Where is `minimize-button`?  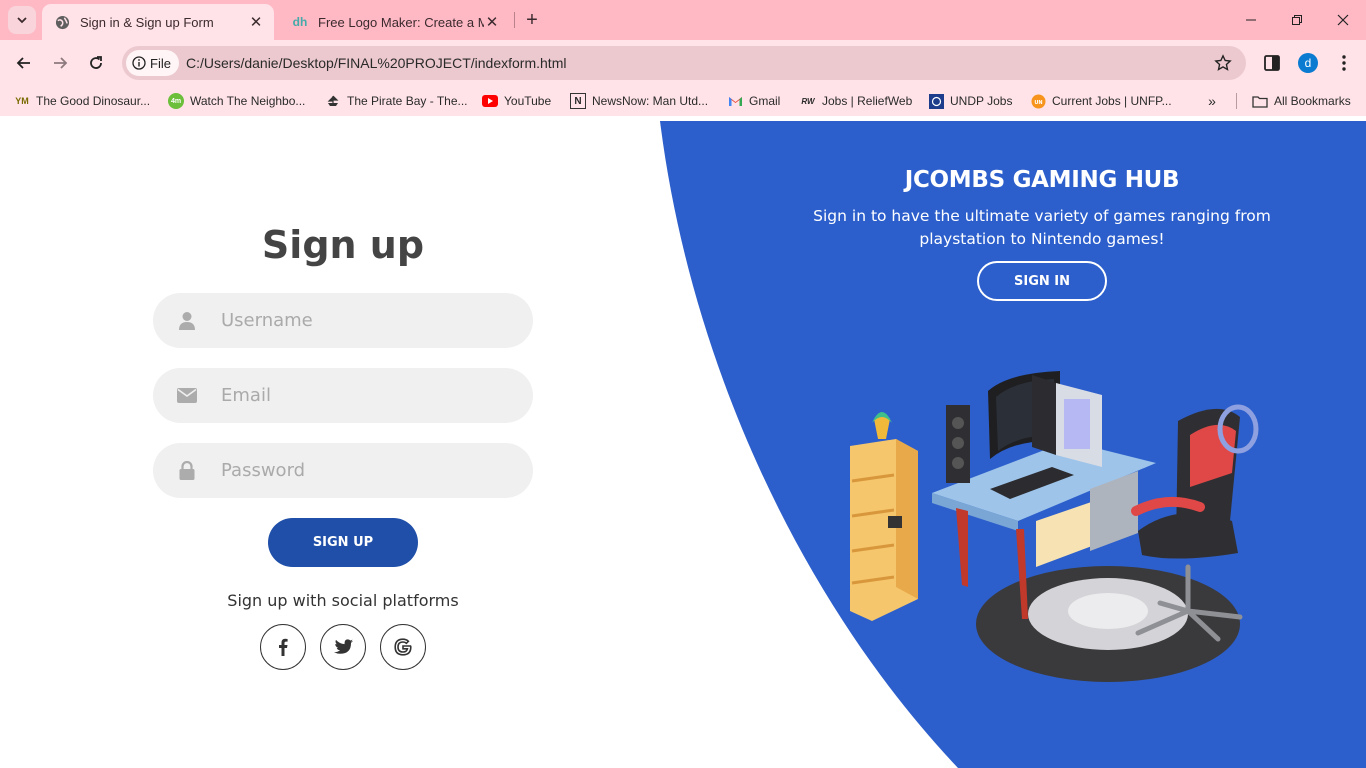 minimize-button is located at coordinates (1251, 20).